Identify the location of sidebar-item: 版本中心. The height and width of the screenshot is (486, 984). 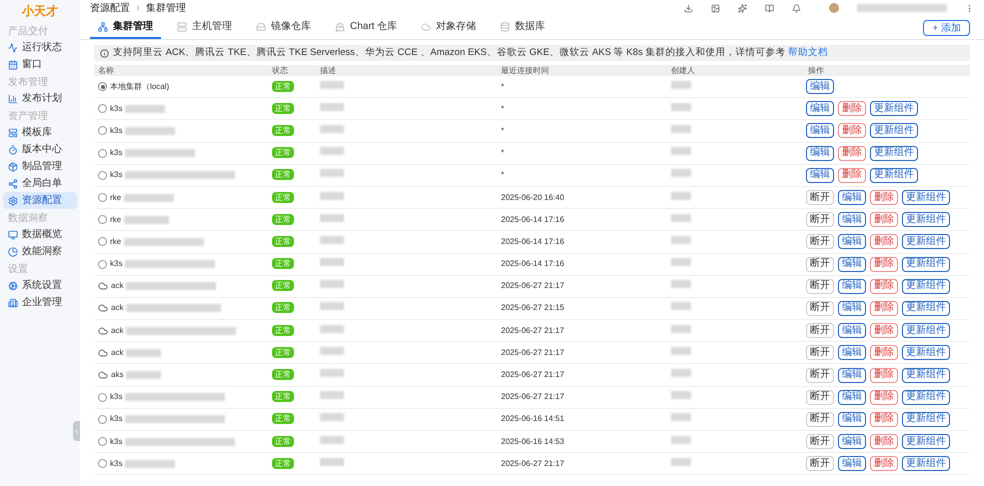
(40, 149).